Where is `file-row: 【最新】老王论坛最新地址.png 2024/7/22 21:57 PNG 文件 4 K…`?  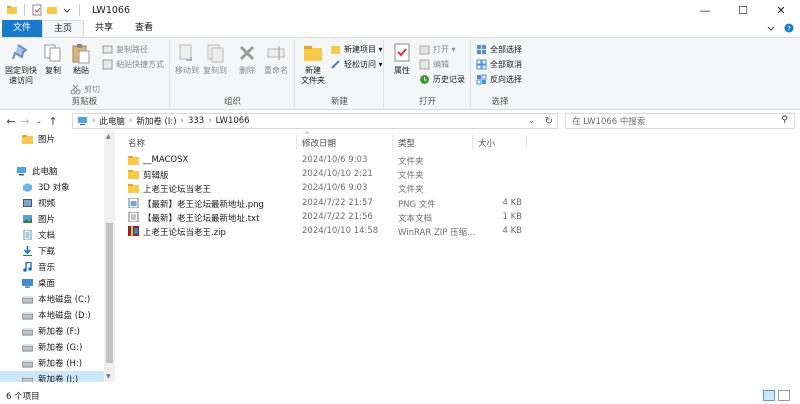 file-row: 【最新】老王论坛最新地址.png 2024/7/22 21:57 PNG 文件 4 K… is located at coordinates (458, 203).